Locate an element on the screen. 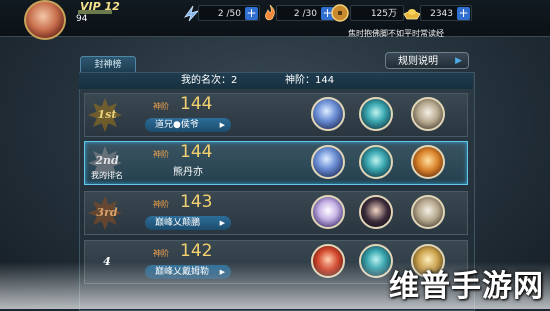  player-name-button: 巅峰乂颠鵬 ▶ is located at coordinates (188, 223).